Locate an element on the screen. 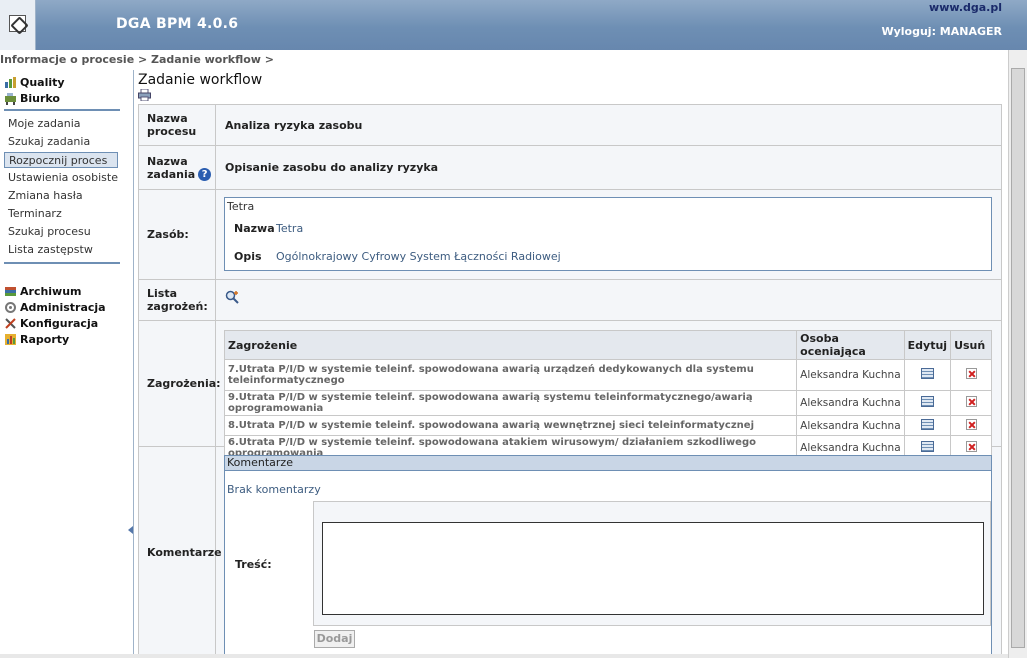  reports-icon is located at coordinates (10, 339).